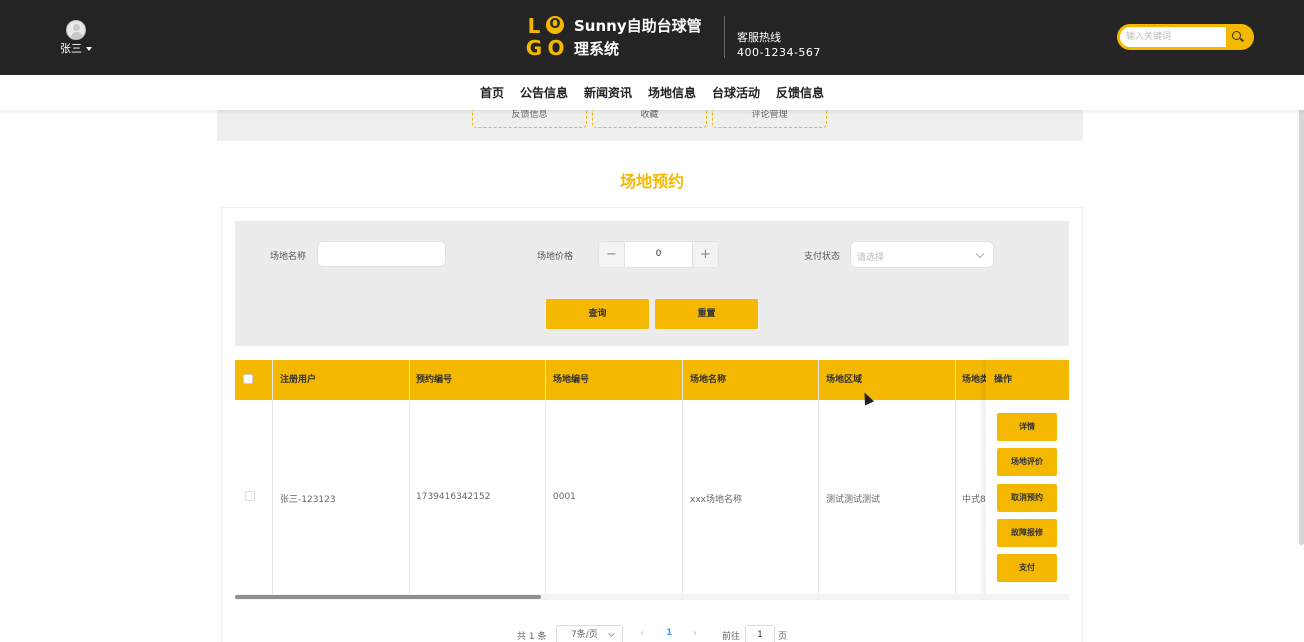  I want to click on filter-panel, so click(652, 283).